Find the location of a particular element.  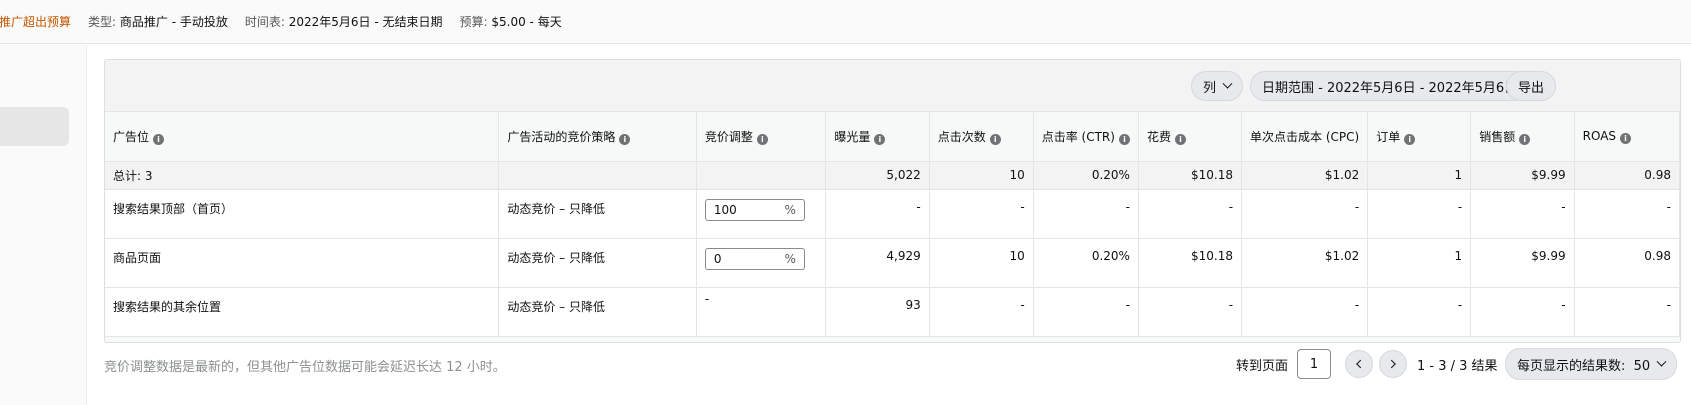

goto-page-label: 转到页面 is located at coordinates (1262, 366).